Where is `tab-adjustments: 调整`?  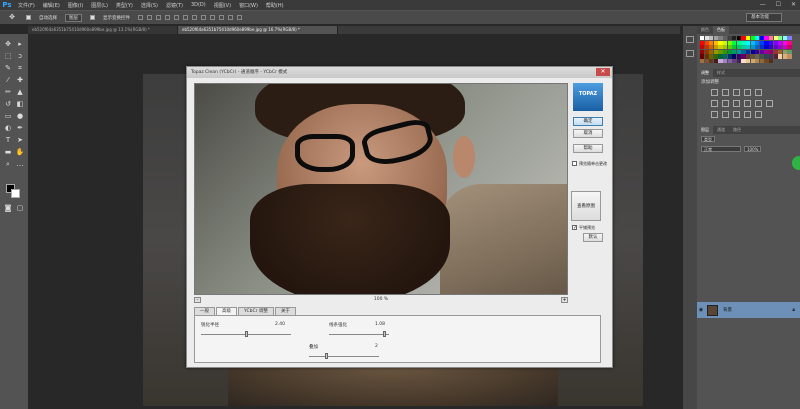
tab-adjustments: 调整 is located at coordinates (705, 73).